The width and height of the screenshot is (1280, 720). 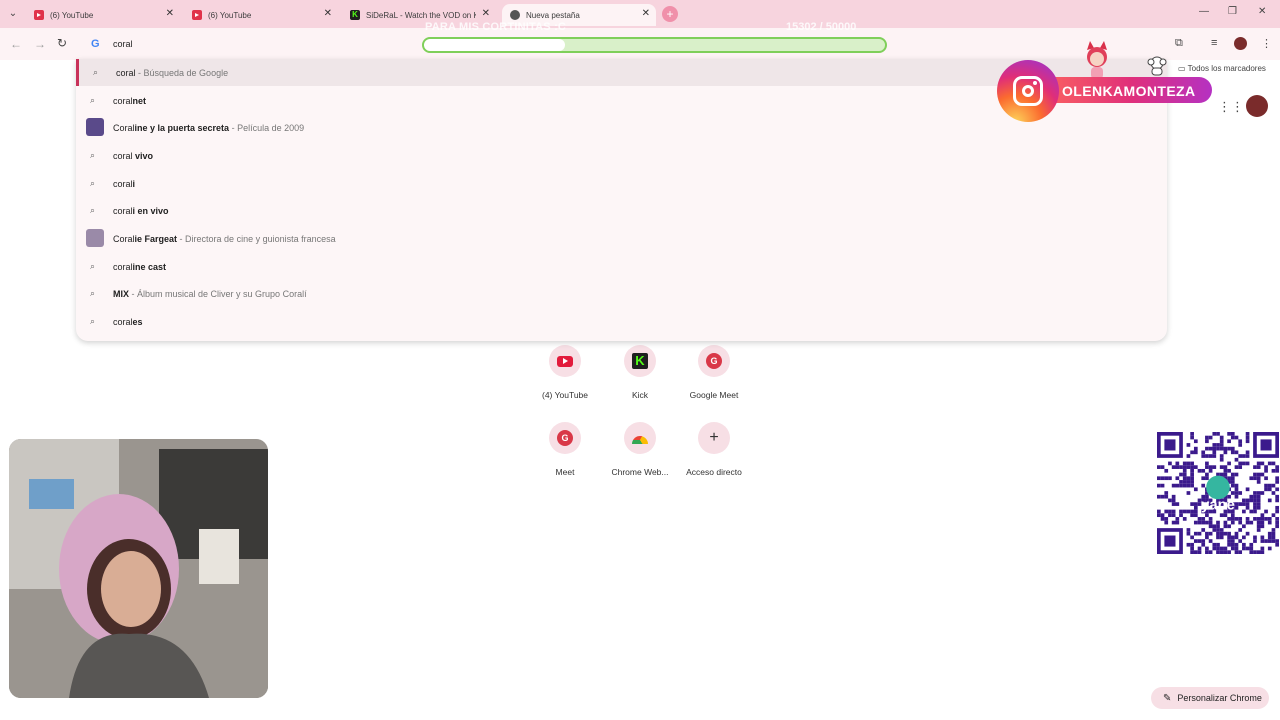 I want to click on tab-search-icon: ⌄, so click(x=13, y=14).